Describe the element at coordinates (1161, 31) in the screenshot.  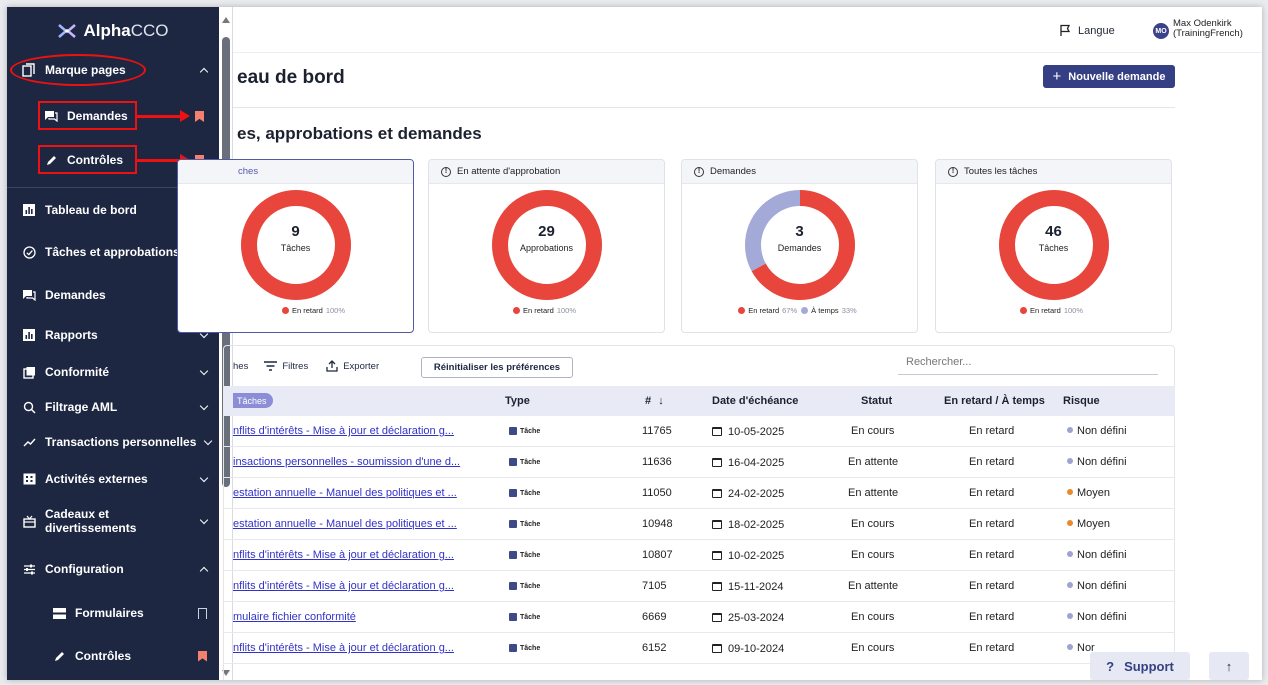
I see `avatar: MO` at that location.